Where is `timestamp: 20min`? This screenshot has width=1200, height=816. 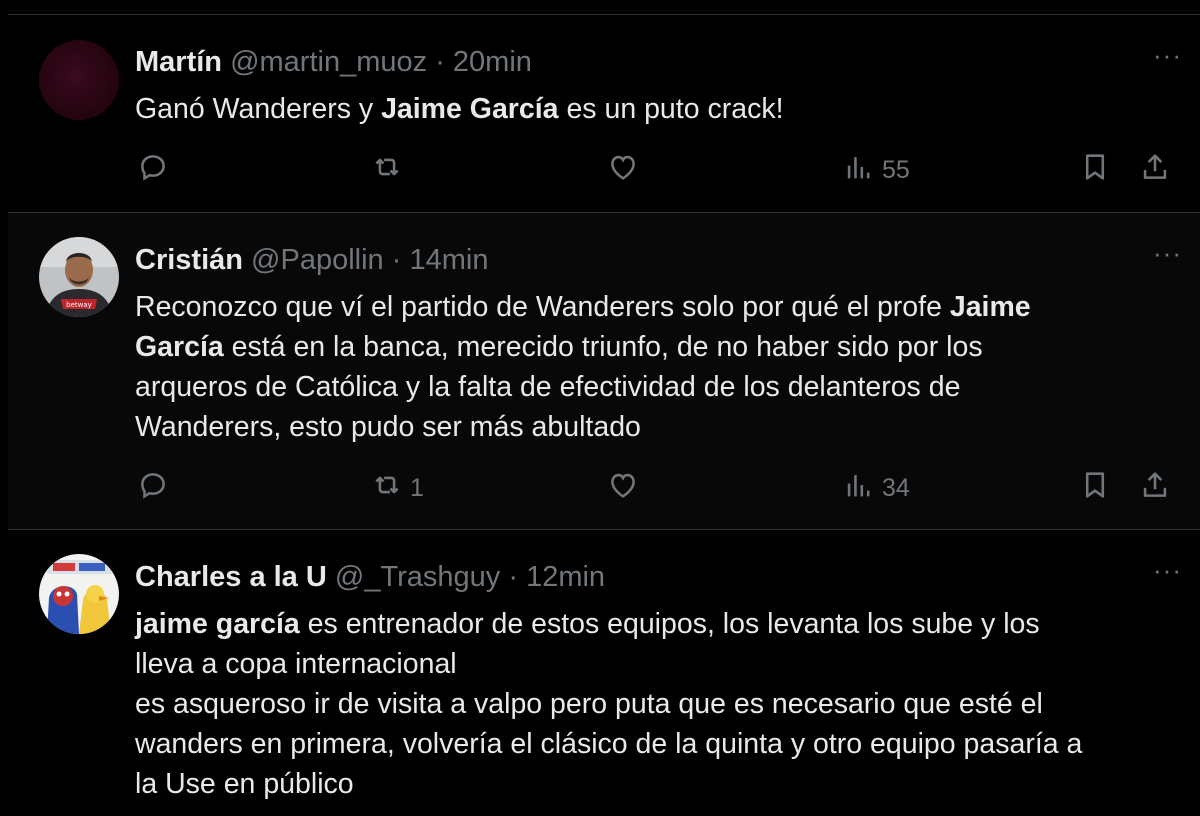 timestamp: 20min is located at coordinates (492, 62).